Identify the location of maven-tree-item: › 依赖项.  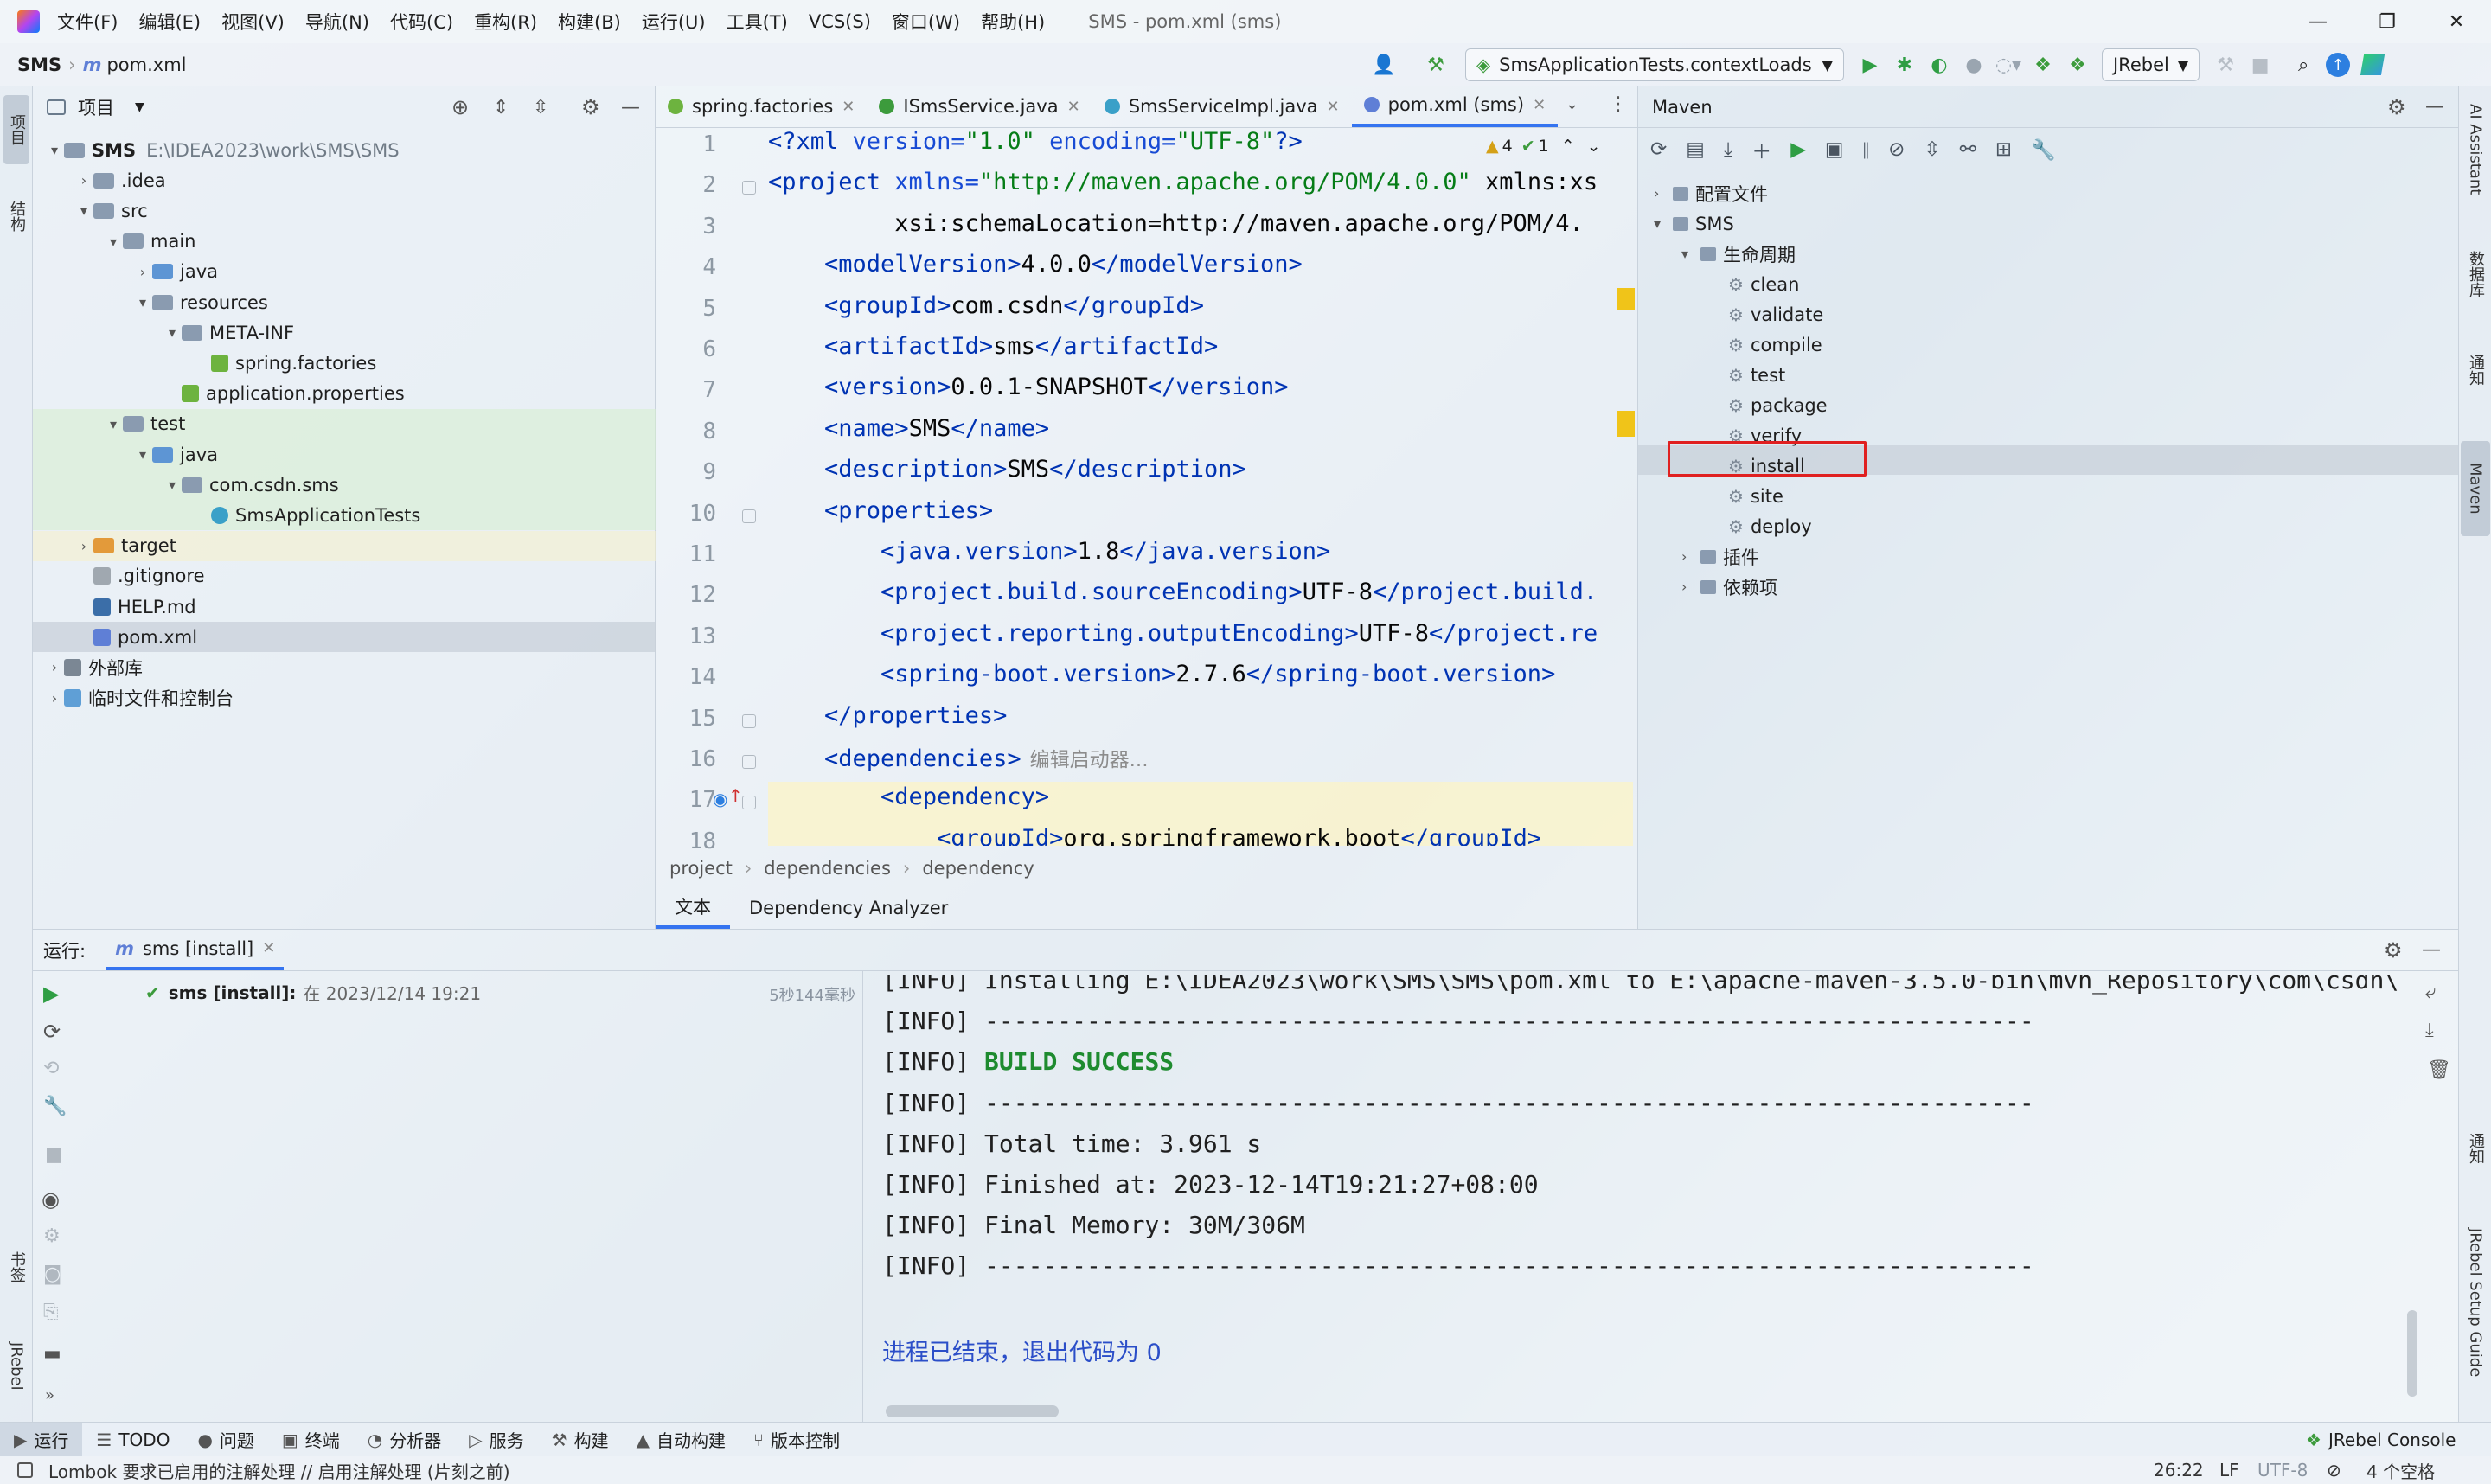
(1729, 587).